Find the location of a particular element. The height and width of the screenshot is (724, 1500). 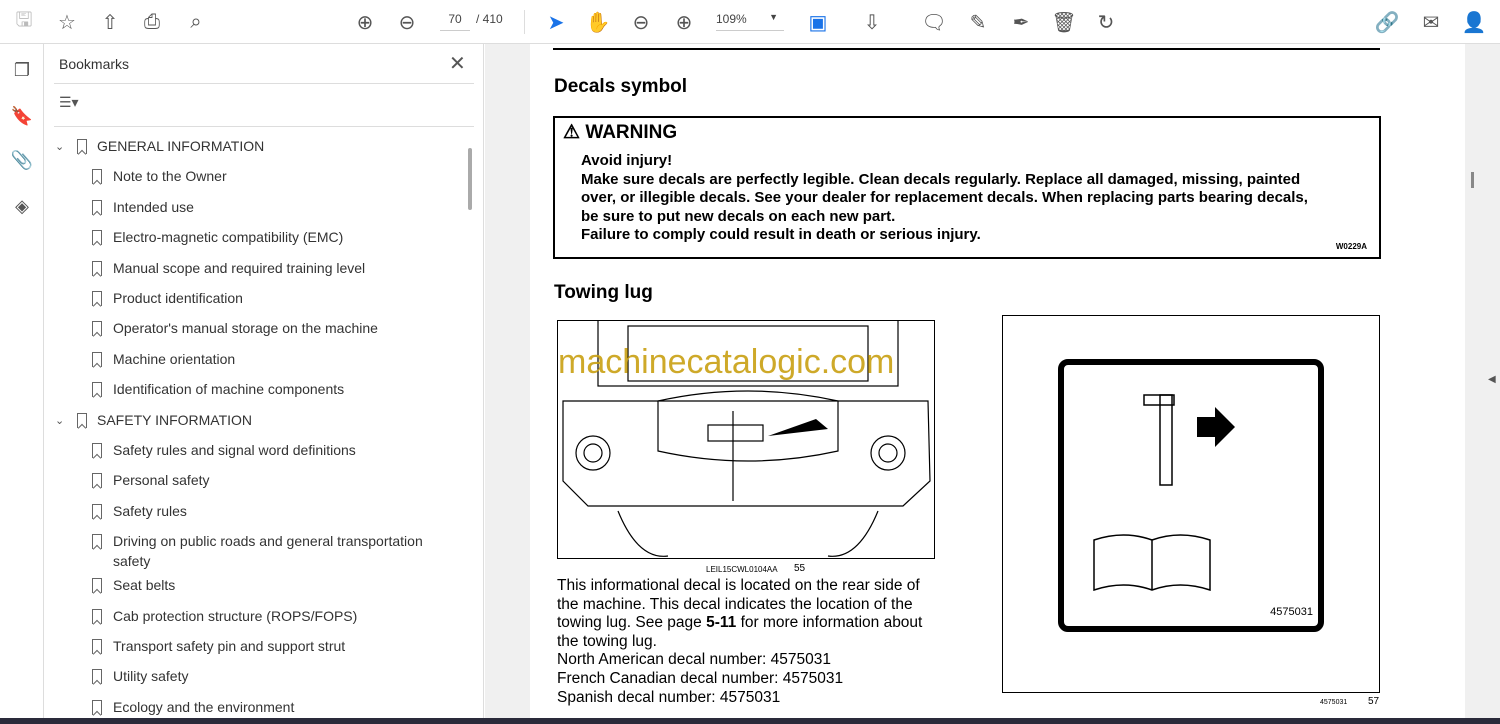

zoom-in-icon: ⊕ is located at coordinates (684, 22).